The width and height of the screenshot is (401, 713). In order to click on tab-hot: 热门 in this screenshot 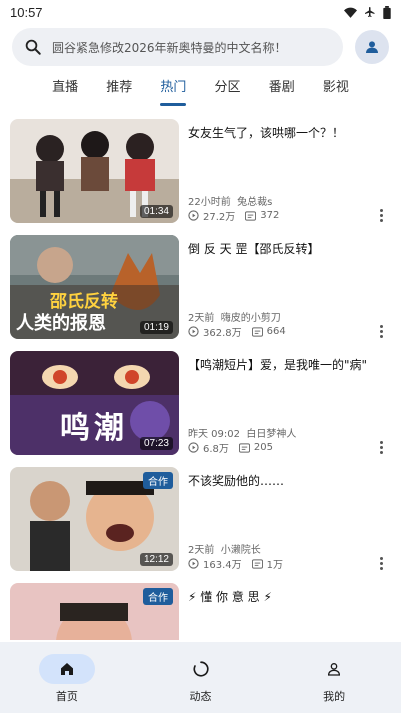, I will do `click(173, 91)`.